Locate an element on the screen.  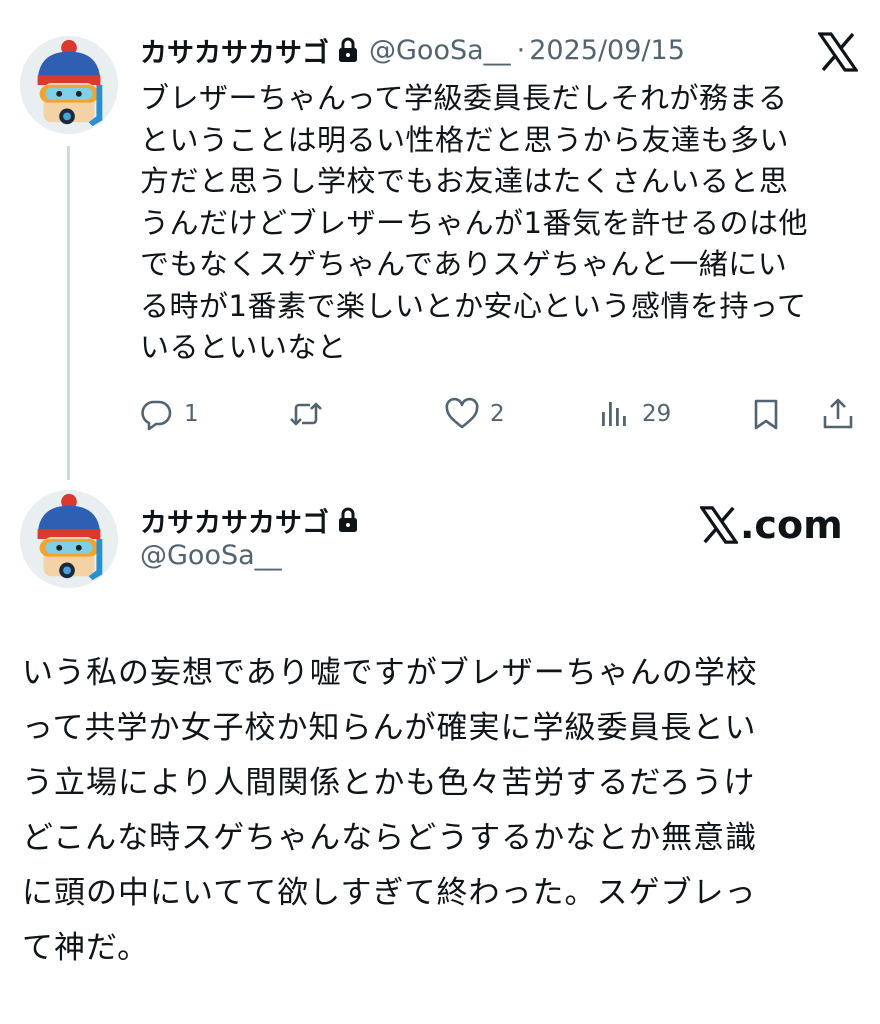
share-button is located at coordinates (838, 414).